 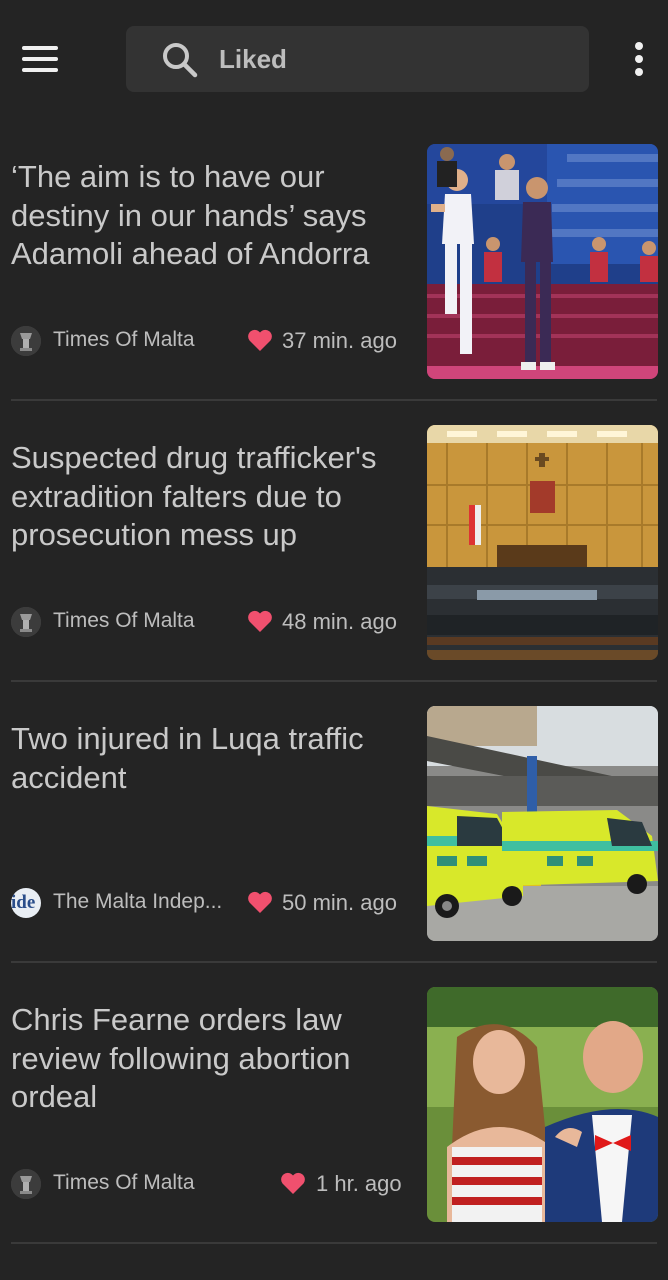 I want to click on article-meta: ide The Malta Indep... 50 min. ago, so click(x=209, y=903).